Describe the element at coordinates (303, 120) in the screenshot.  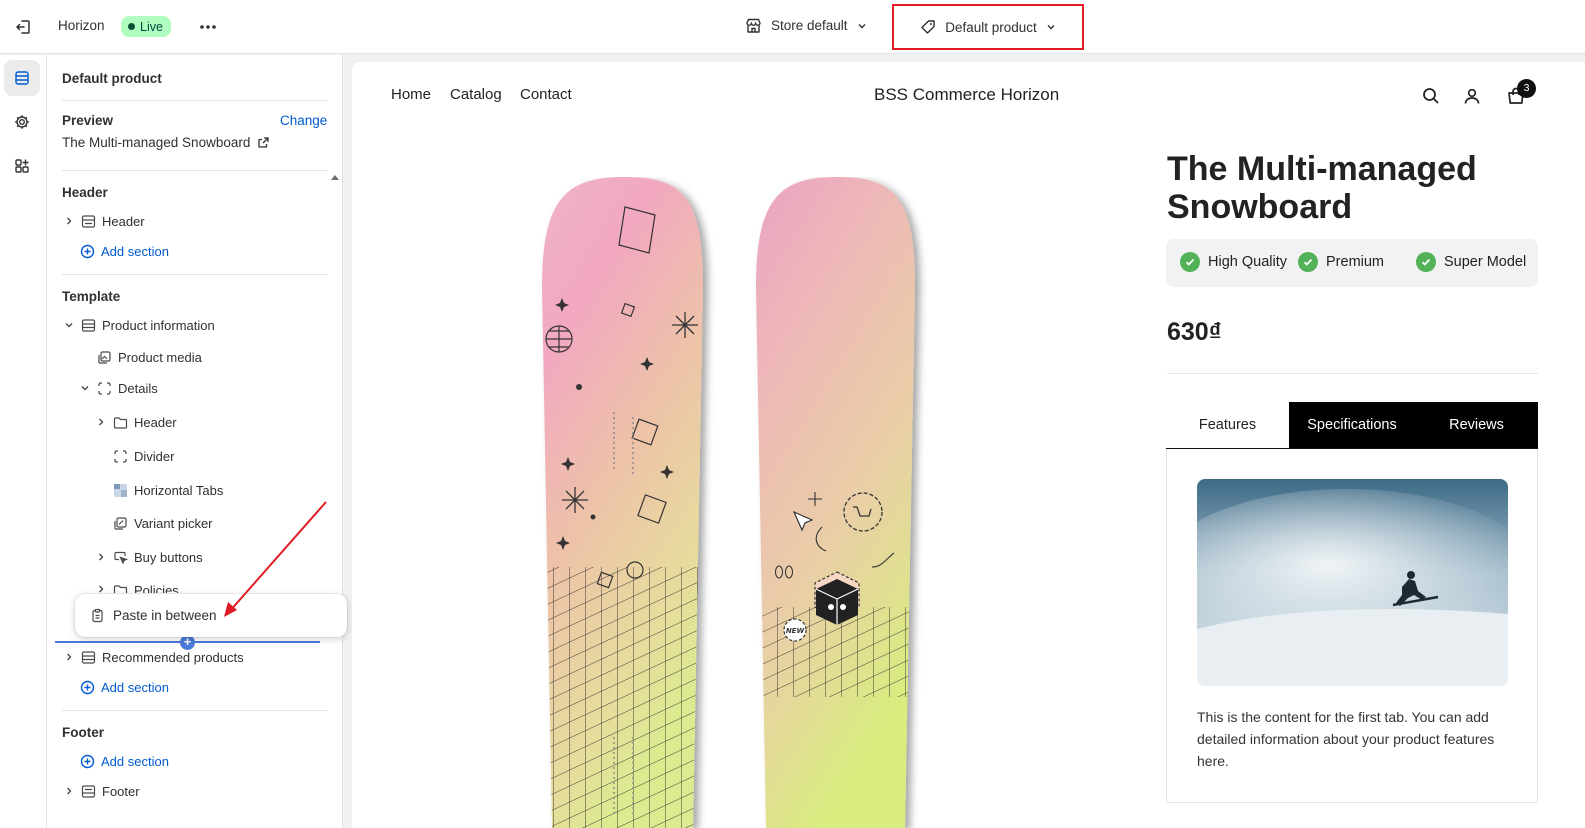
I see `change-preview-link: Change` at that location.